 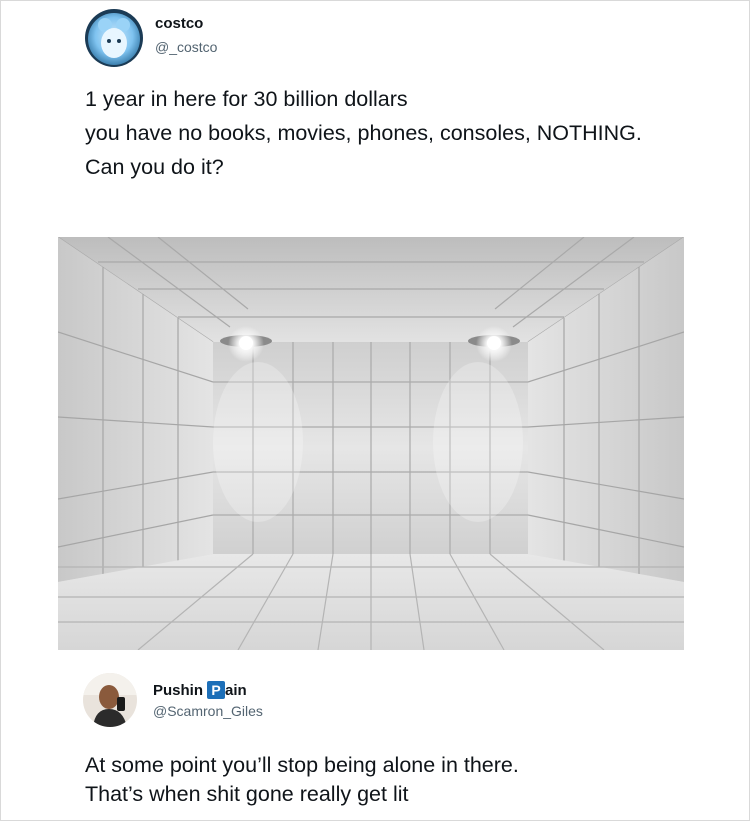 I want to click on tweet-line-1: 1 year in here for 30 billion dollars, so click(x=246, y=99).